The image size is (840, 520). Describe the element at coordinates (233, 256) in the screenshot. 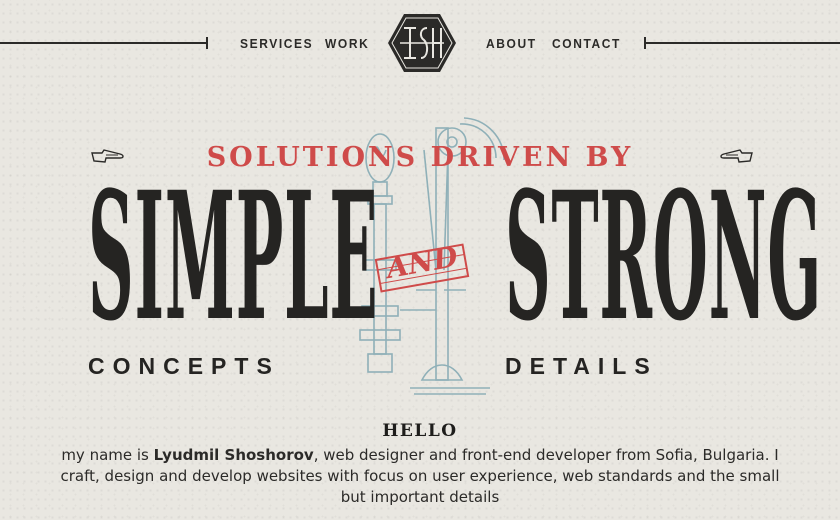

I see `hero-word-simple: SIMPLE` at that location.